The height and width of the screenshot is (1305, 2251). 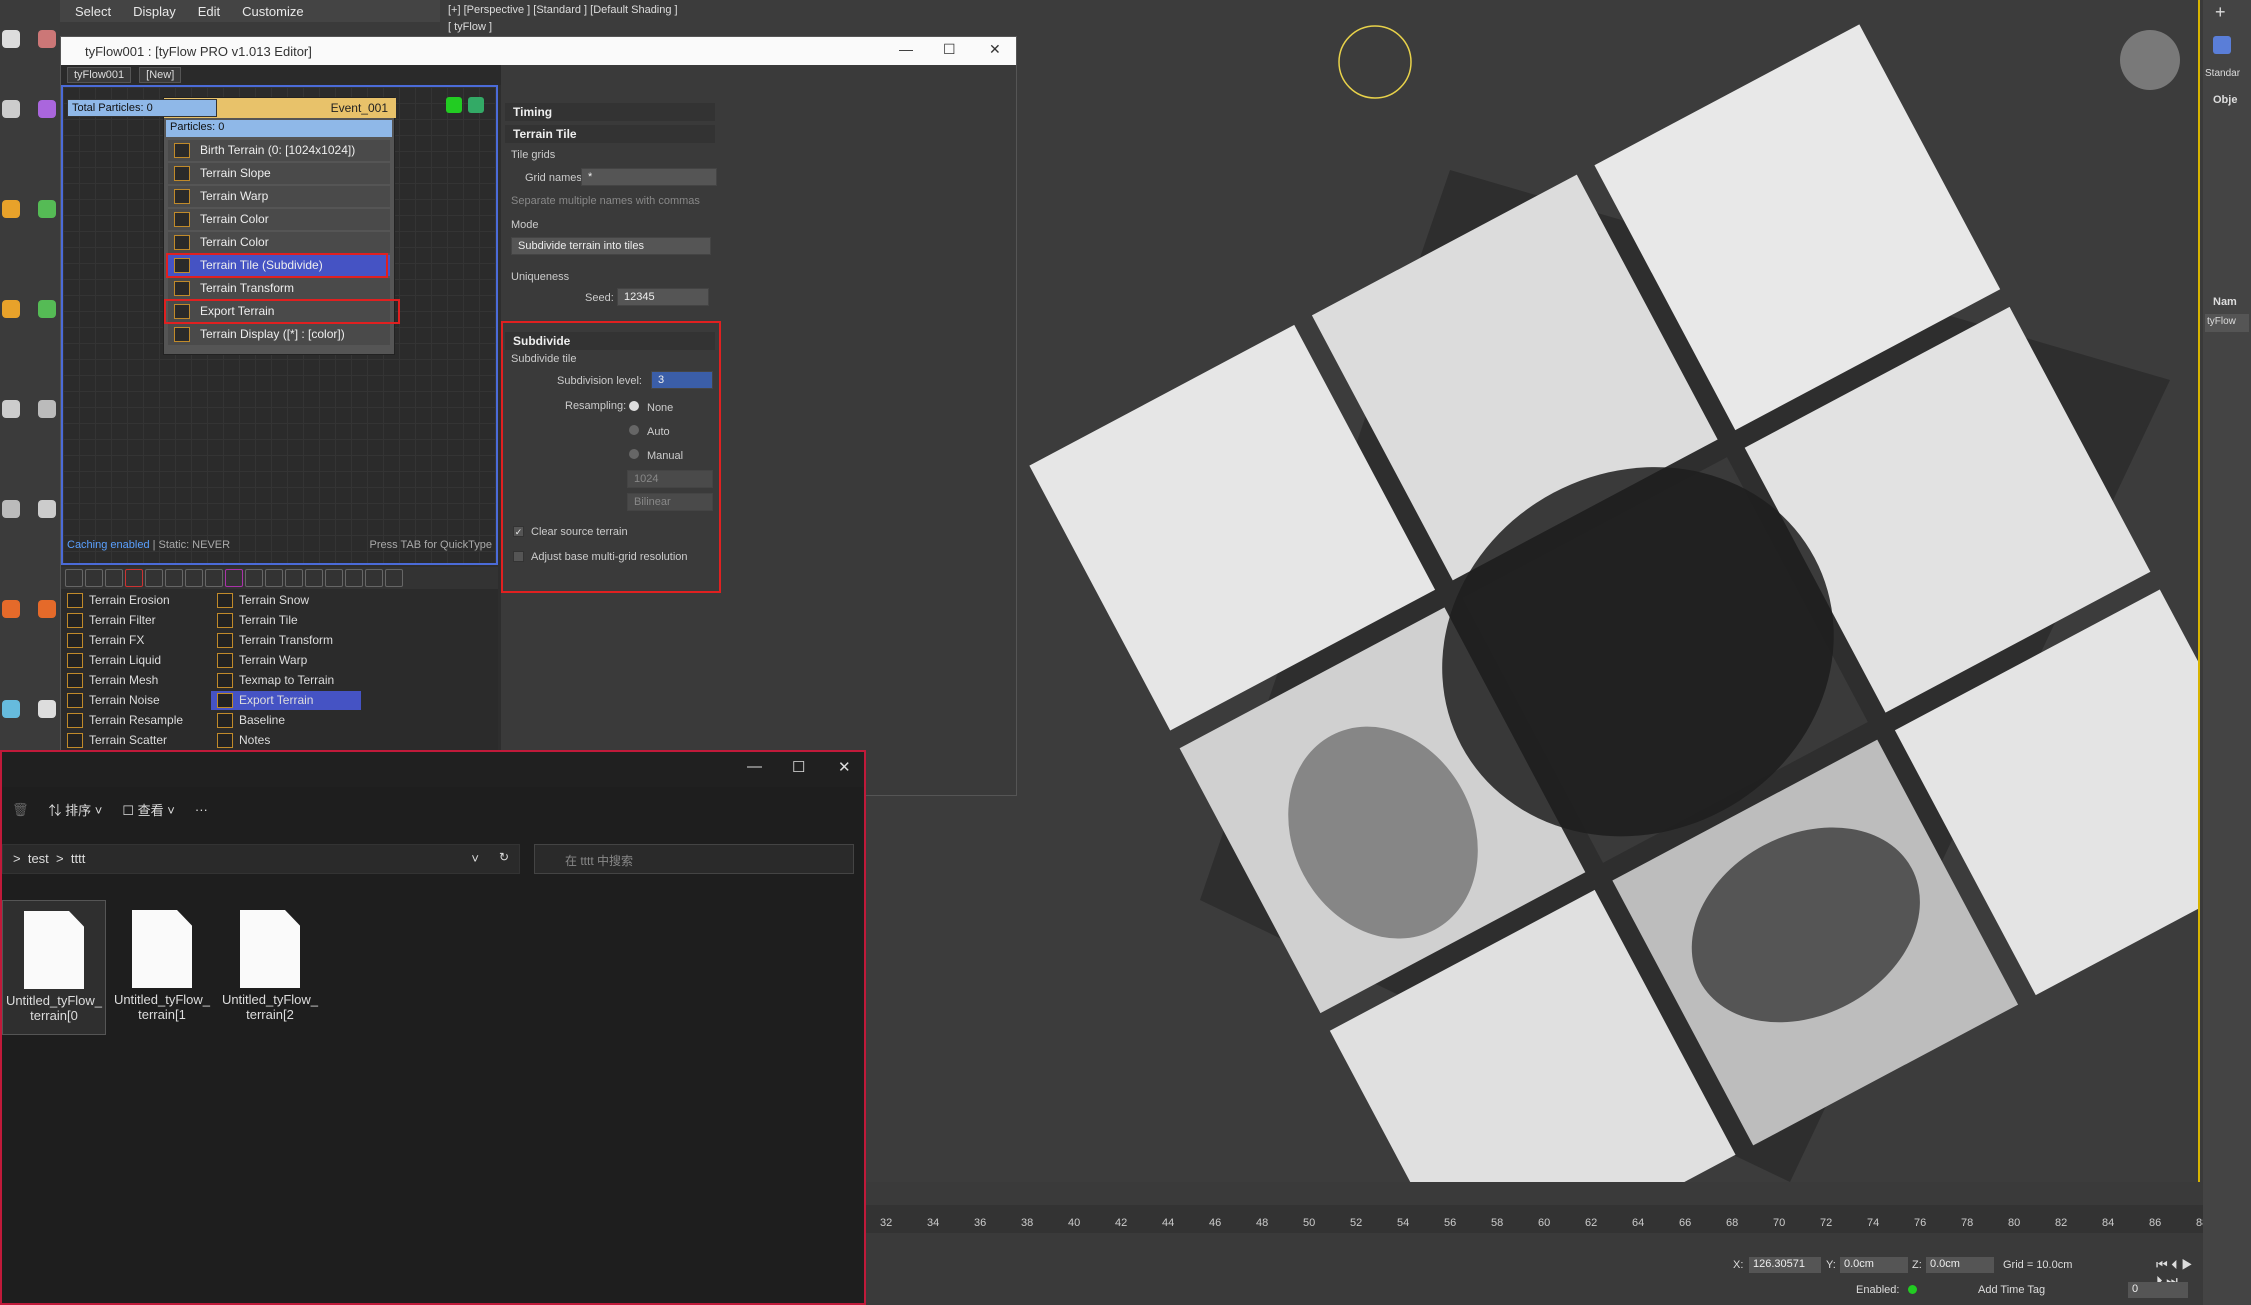 What do you see at coordinates (148, 809) in the screenshot?
I see `view-button: ☐ 查看 ˅` at bounding box center [148, 809].